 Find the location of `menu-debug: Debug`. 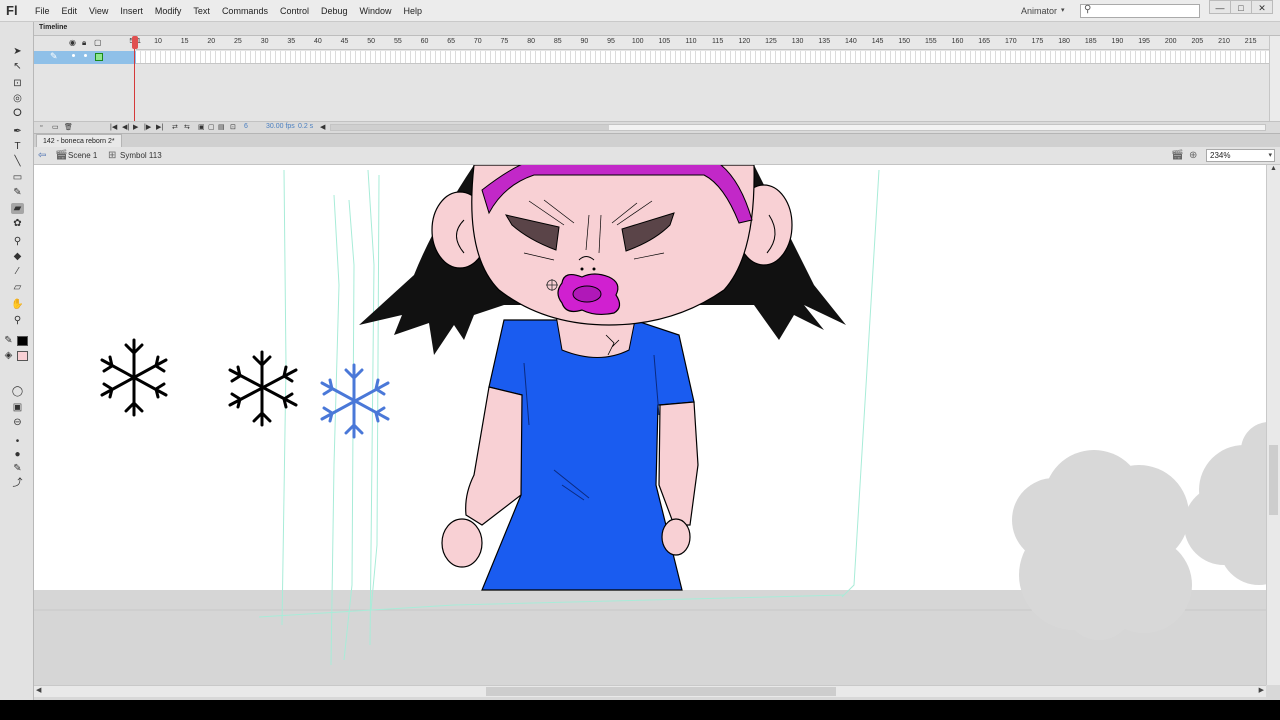

menu-debug: Debug is located at coordinates (334, 11).